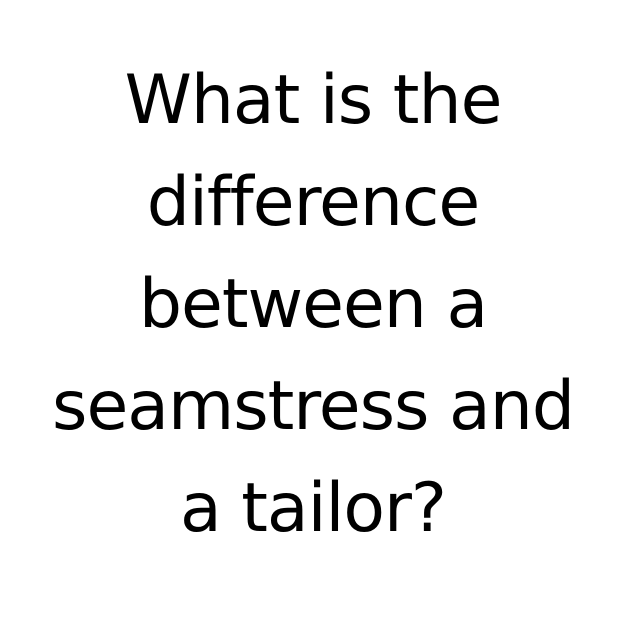 This screenshot has height=626, width=626. I want to click on question-line-1: What is the, so click(313, 100).